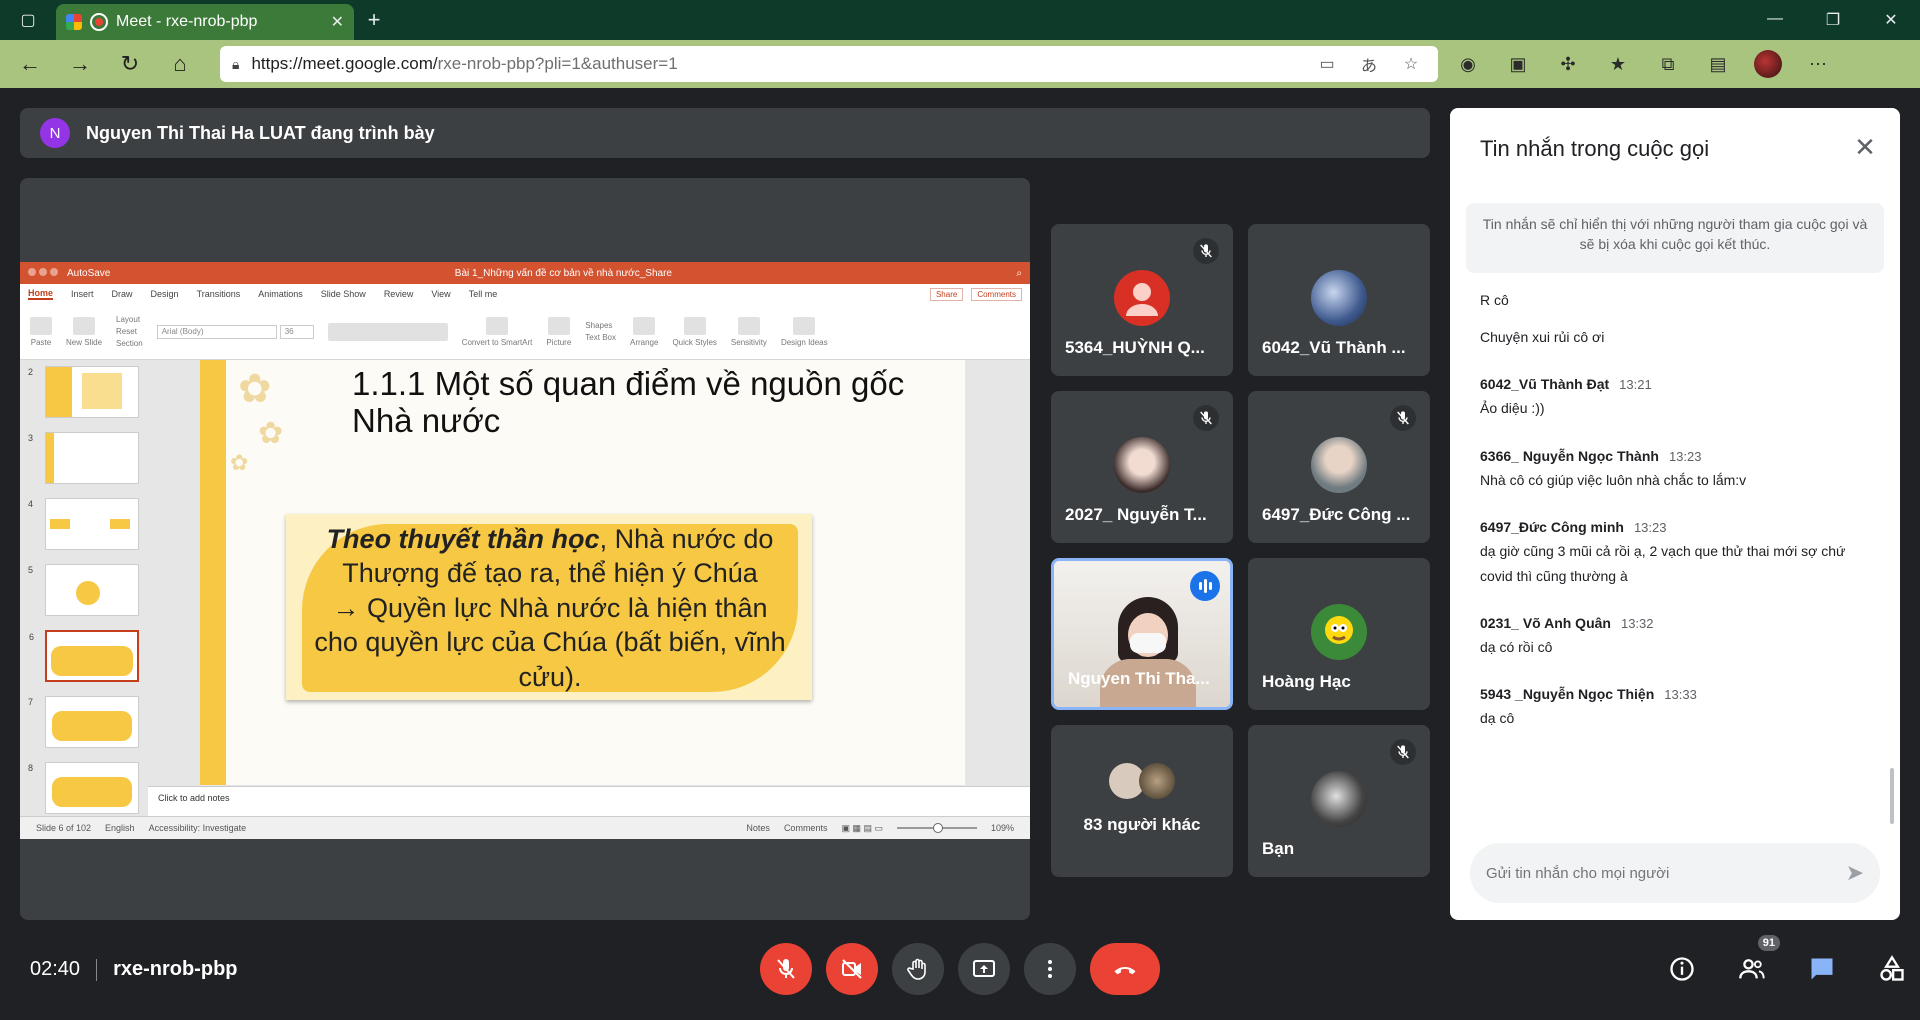 The width and height of the screenshot is (1920, 1020). Describe the element at coordinates (1411, 64) in the screenshot. I see `favorite-add-icon: ☆` at that location.